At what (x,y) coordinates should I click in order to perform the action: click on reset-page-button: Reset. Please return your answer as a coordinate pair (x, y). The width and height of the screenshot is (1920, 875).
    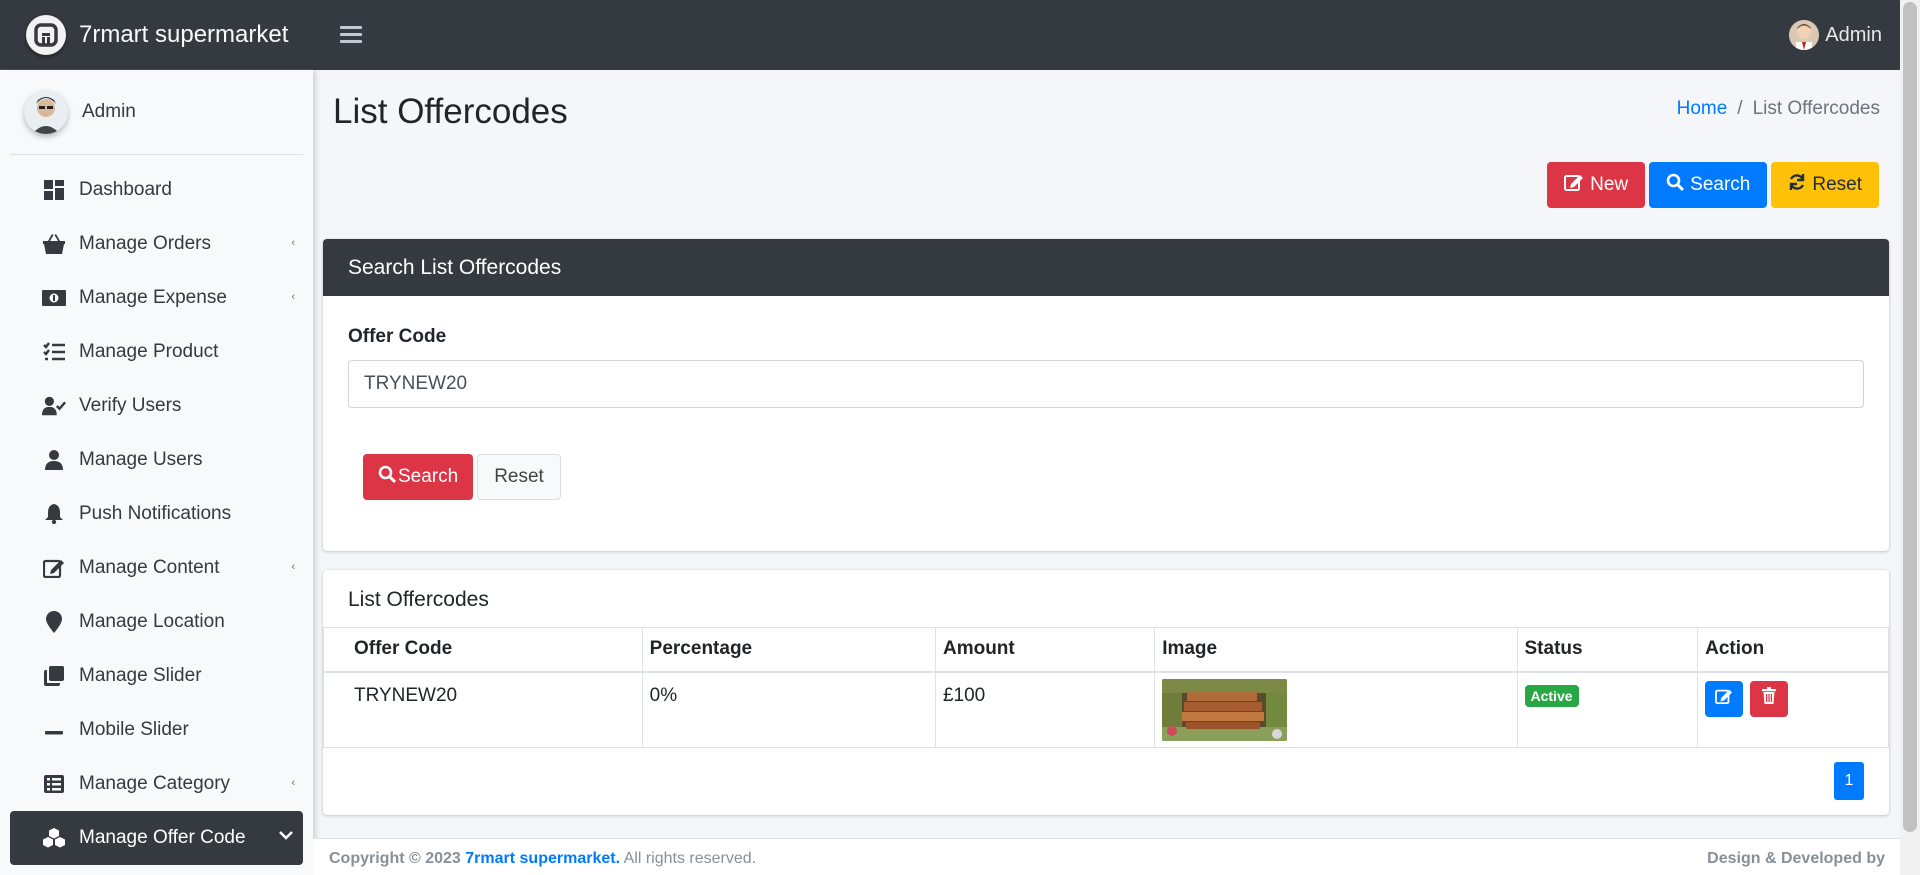
    Looking at the image, I should click on (1825, 185).